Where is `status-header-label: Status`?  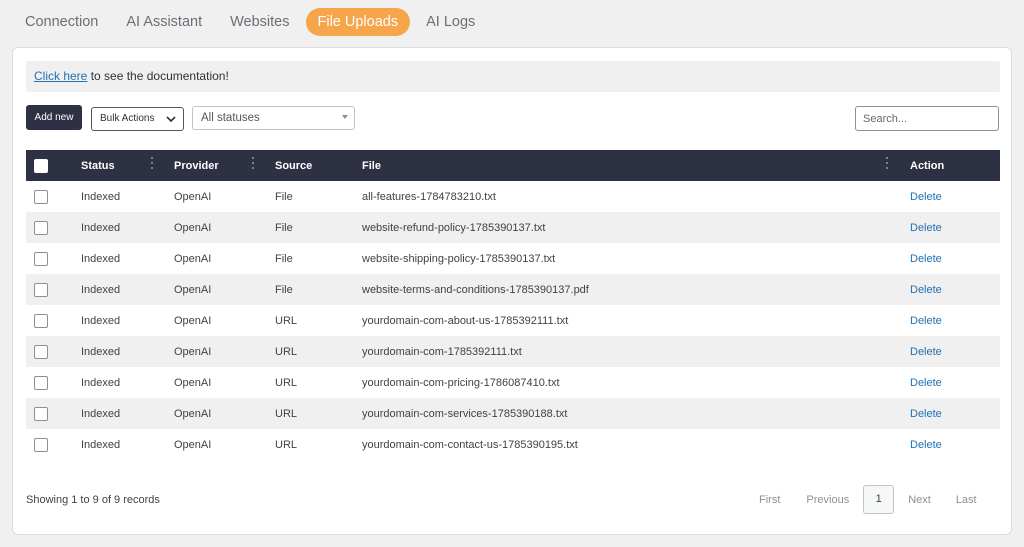
status-header-label: Status is located at coordinates (98, 165).